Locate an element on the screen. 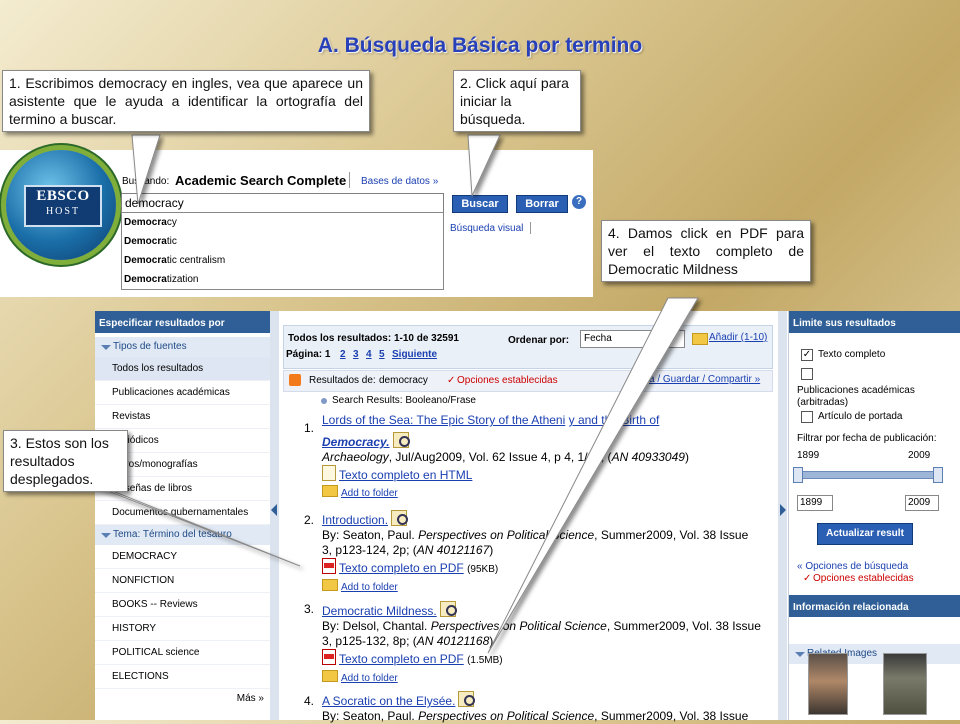  facet-header: Especificar resultados por is located at coordinates (182, 322).